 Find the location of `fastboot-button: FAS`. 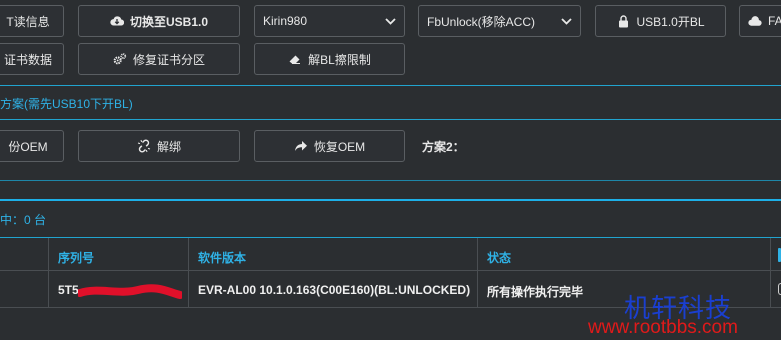

fastboot-button: FAS is located at coordinates (760, 21).